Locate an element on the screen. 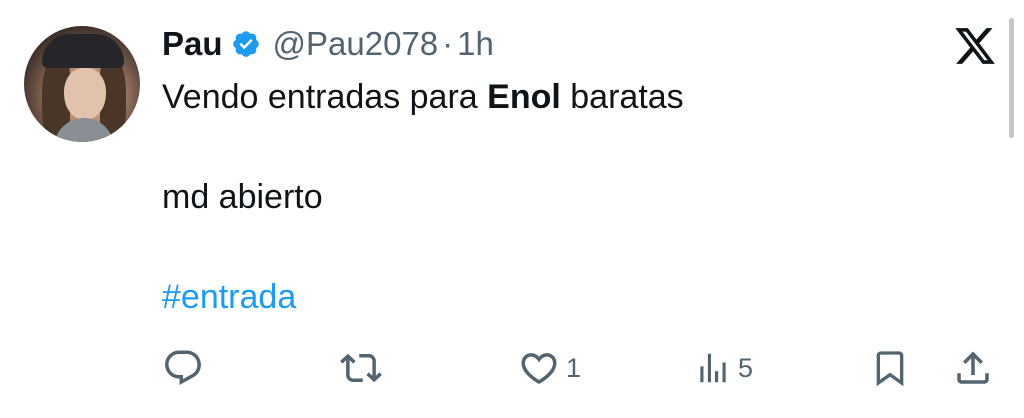 This screenshot has height=418, width=1024. x-logo-icon is located at coordinates (975, 46).